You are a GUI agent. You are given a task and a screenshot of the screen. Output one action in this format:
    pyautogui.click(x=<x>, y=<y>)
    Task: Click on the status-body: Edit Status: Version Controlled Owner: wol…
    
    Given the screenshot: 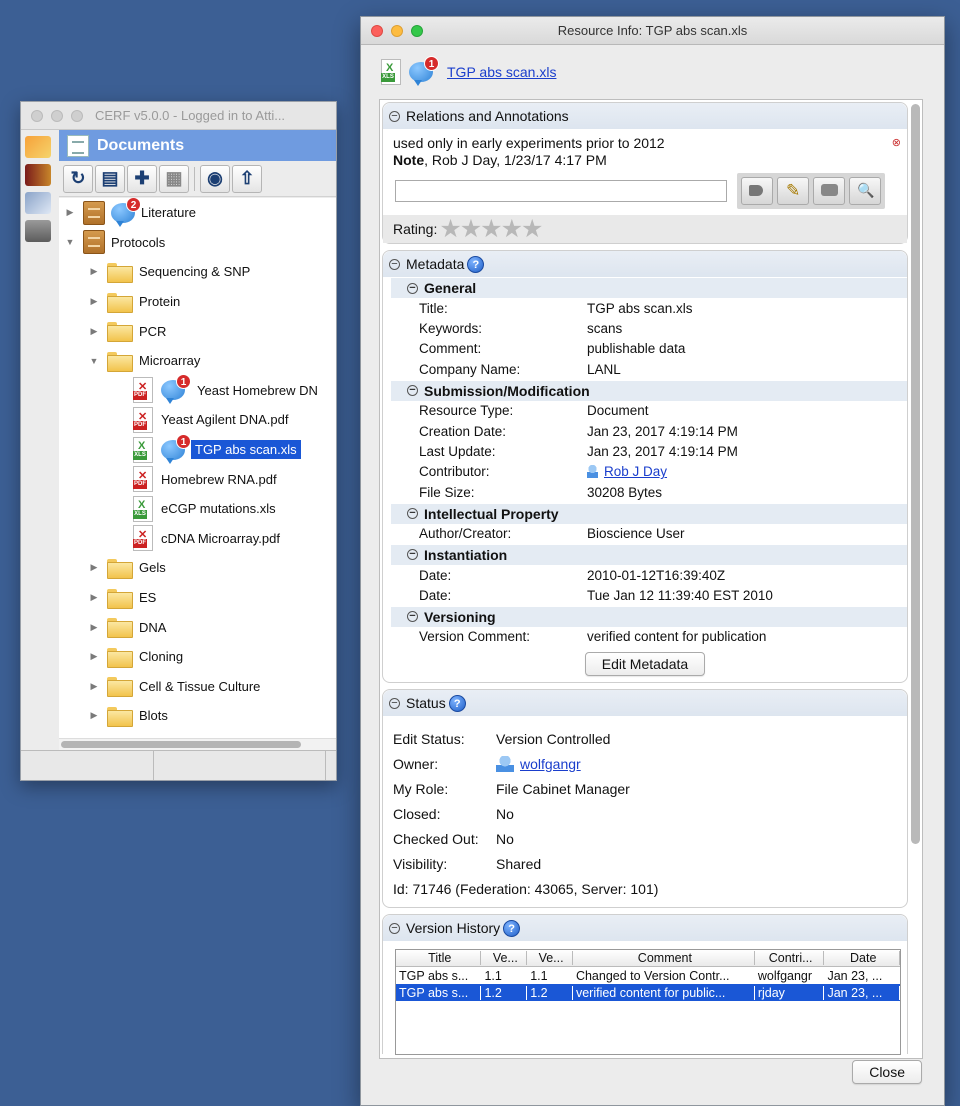 What is the action you would take?
    pyautogui.click(x=645, y=811)
    